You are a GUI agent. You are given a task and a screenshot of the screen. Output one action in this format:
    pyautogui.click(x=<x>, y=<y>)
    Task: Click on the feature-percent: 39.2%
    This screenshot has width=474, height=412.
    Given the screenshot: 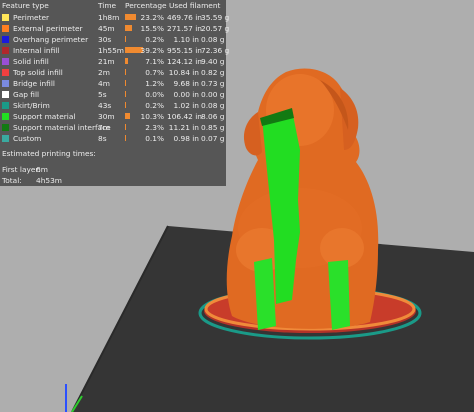 What is the action you would take?
    pyautogui.click(x=152, y=50)
    